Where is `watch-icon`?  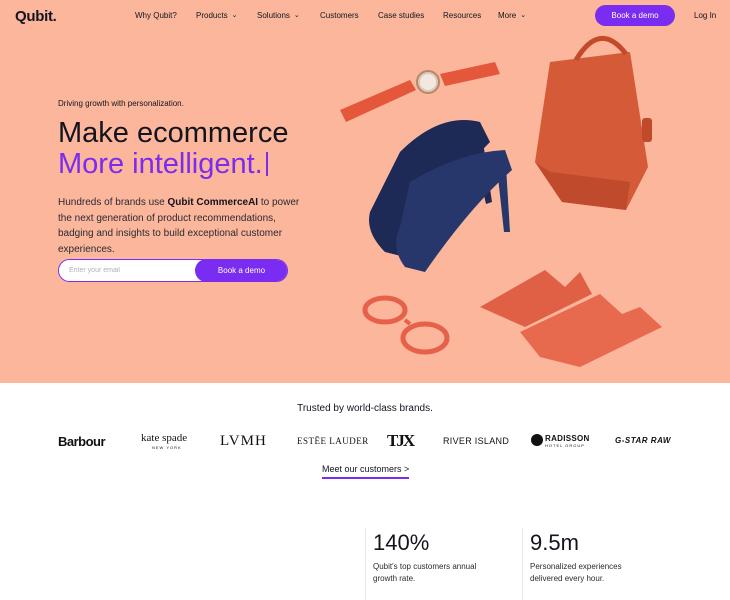 watch-icon is located at coordinates (378, 101).